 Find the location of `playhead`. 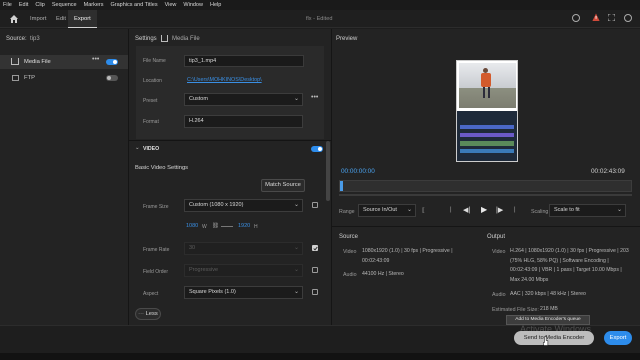

playhead is located at coordinates (341, 186).